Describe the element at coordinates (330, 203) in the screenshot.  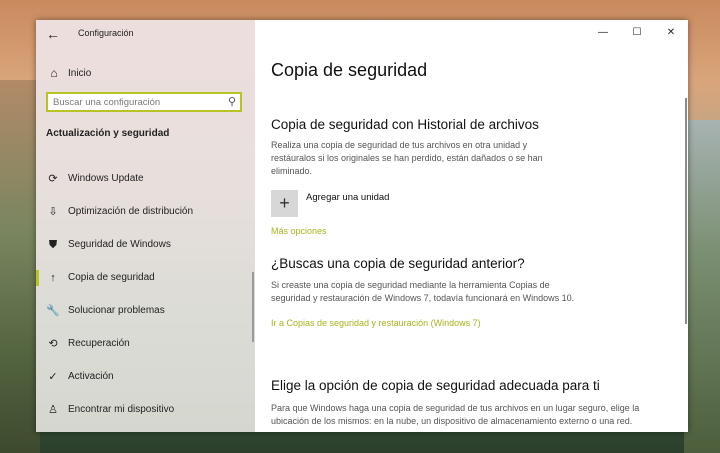
I see `add-drive-button: + Agregar una unidad` at that location.